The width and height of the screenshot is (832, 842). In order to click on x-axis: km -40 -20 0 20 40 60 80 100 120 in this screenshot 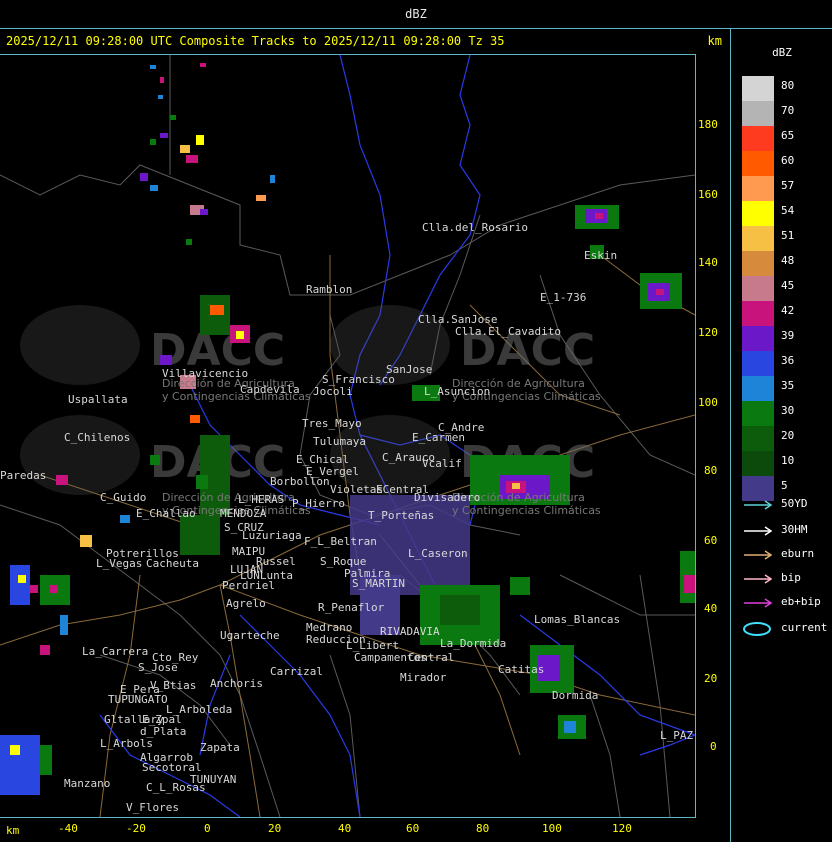, I will do `click(365, 829)`.